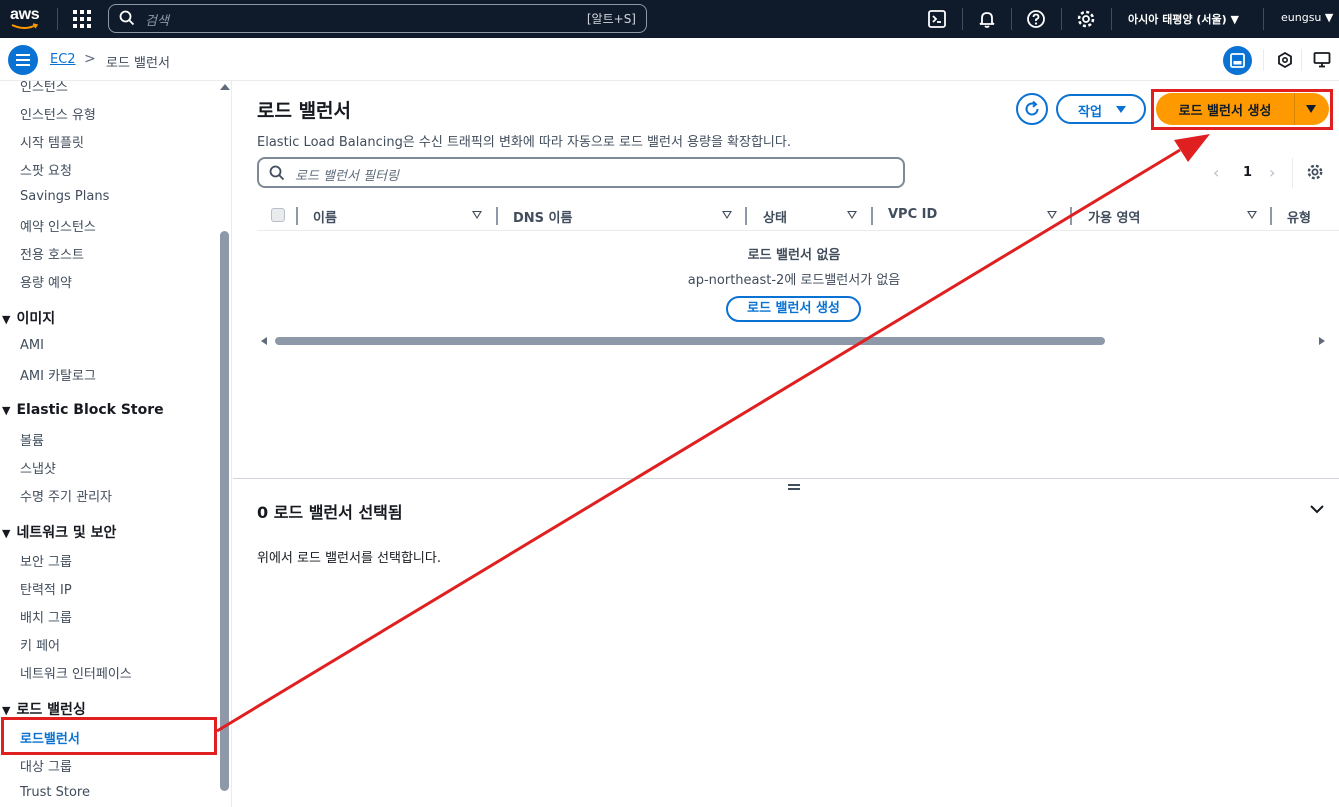  I want to click on region-selector: 아시아 태평양 (서울) ▼, so click(1183, 19).